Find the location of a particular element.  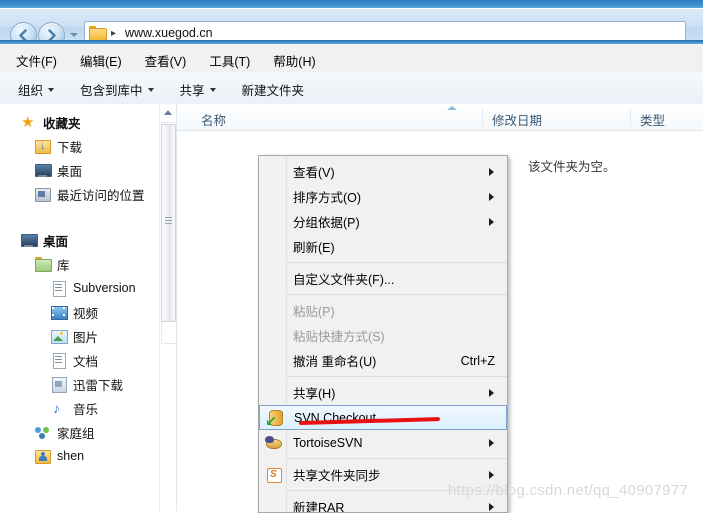

menu-file: 文件(F) is located at coordinates (36, 60).